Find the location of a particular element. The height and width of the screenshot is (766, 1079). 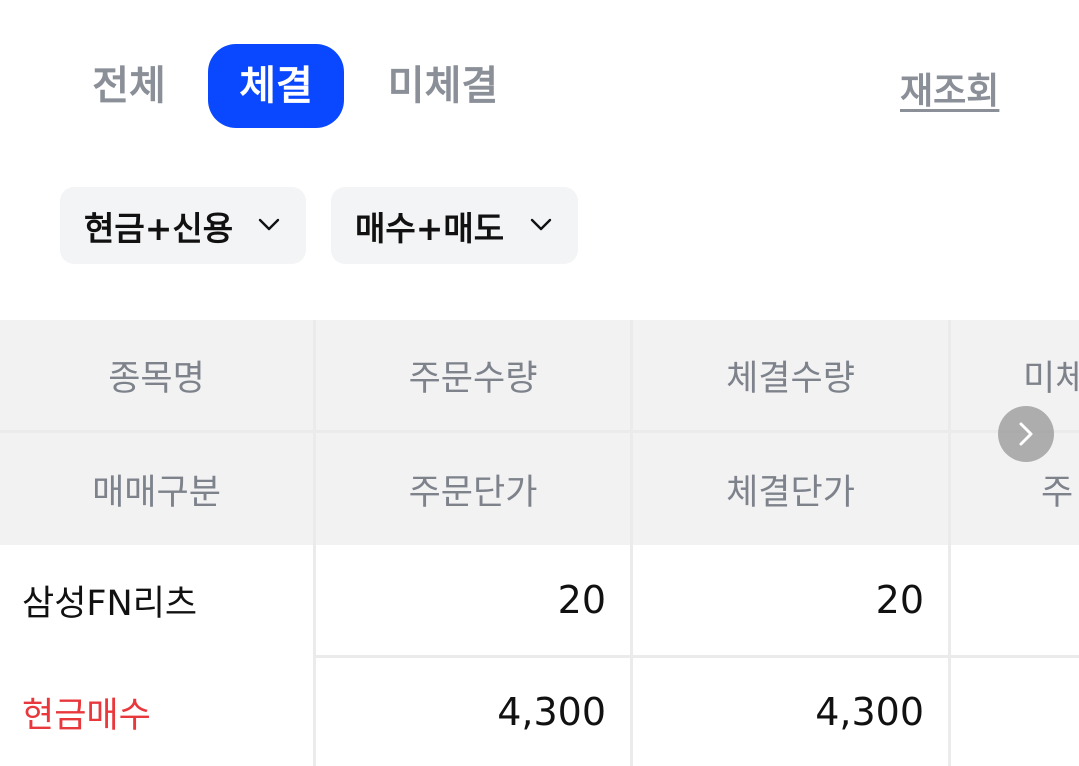

order-extra-value is located at coordinates (1015, 712).